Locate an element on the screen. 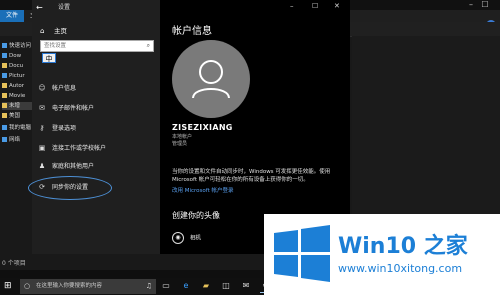 Image resolution: width=500 pixels, height=295 pixels. home-button: ⌂ 主页 is located at coordinates (53, 31).